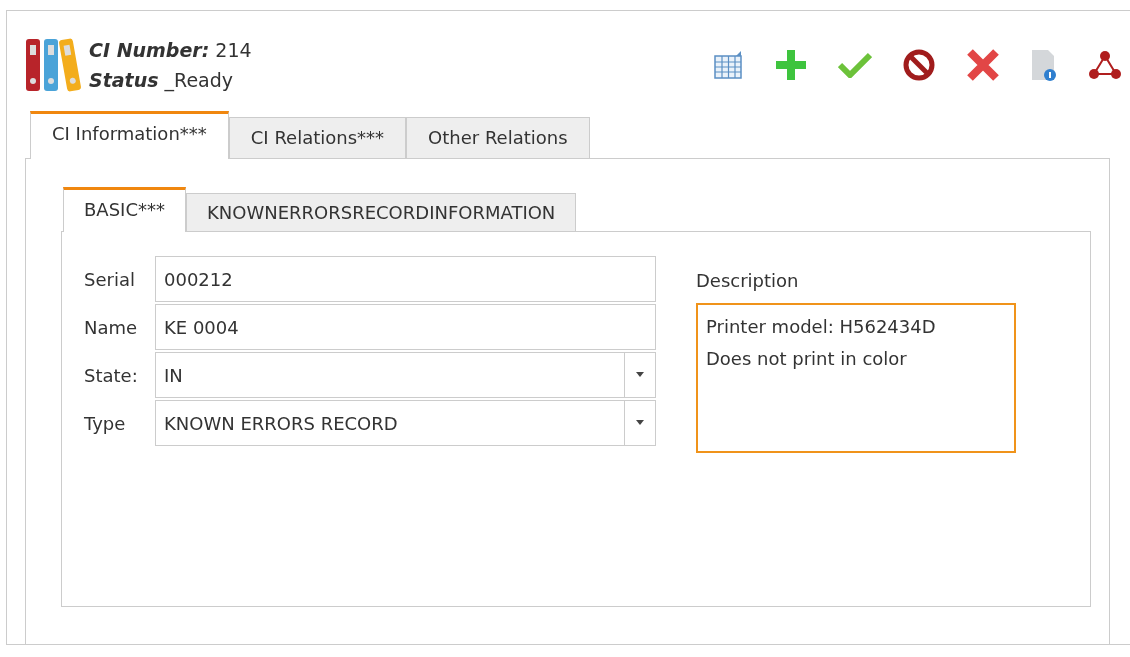  I want to click on add-icon, so click(791, 65).